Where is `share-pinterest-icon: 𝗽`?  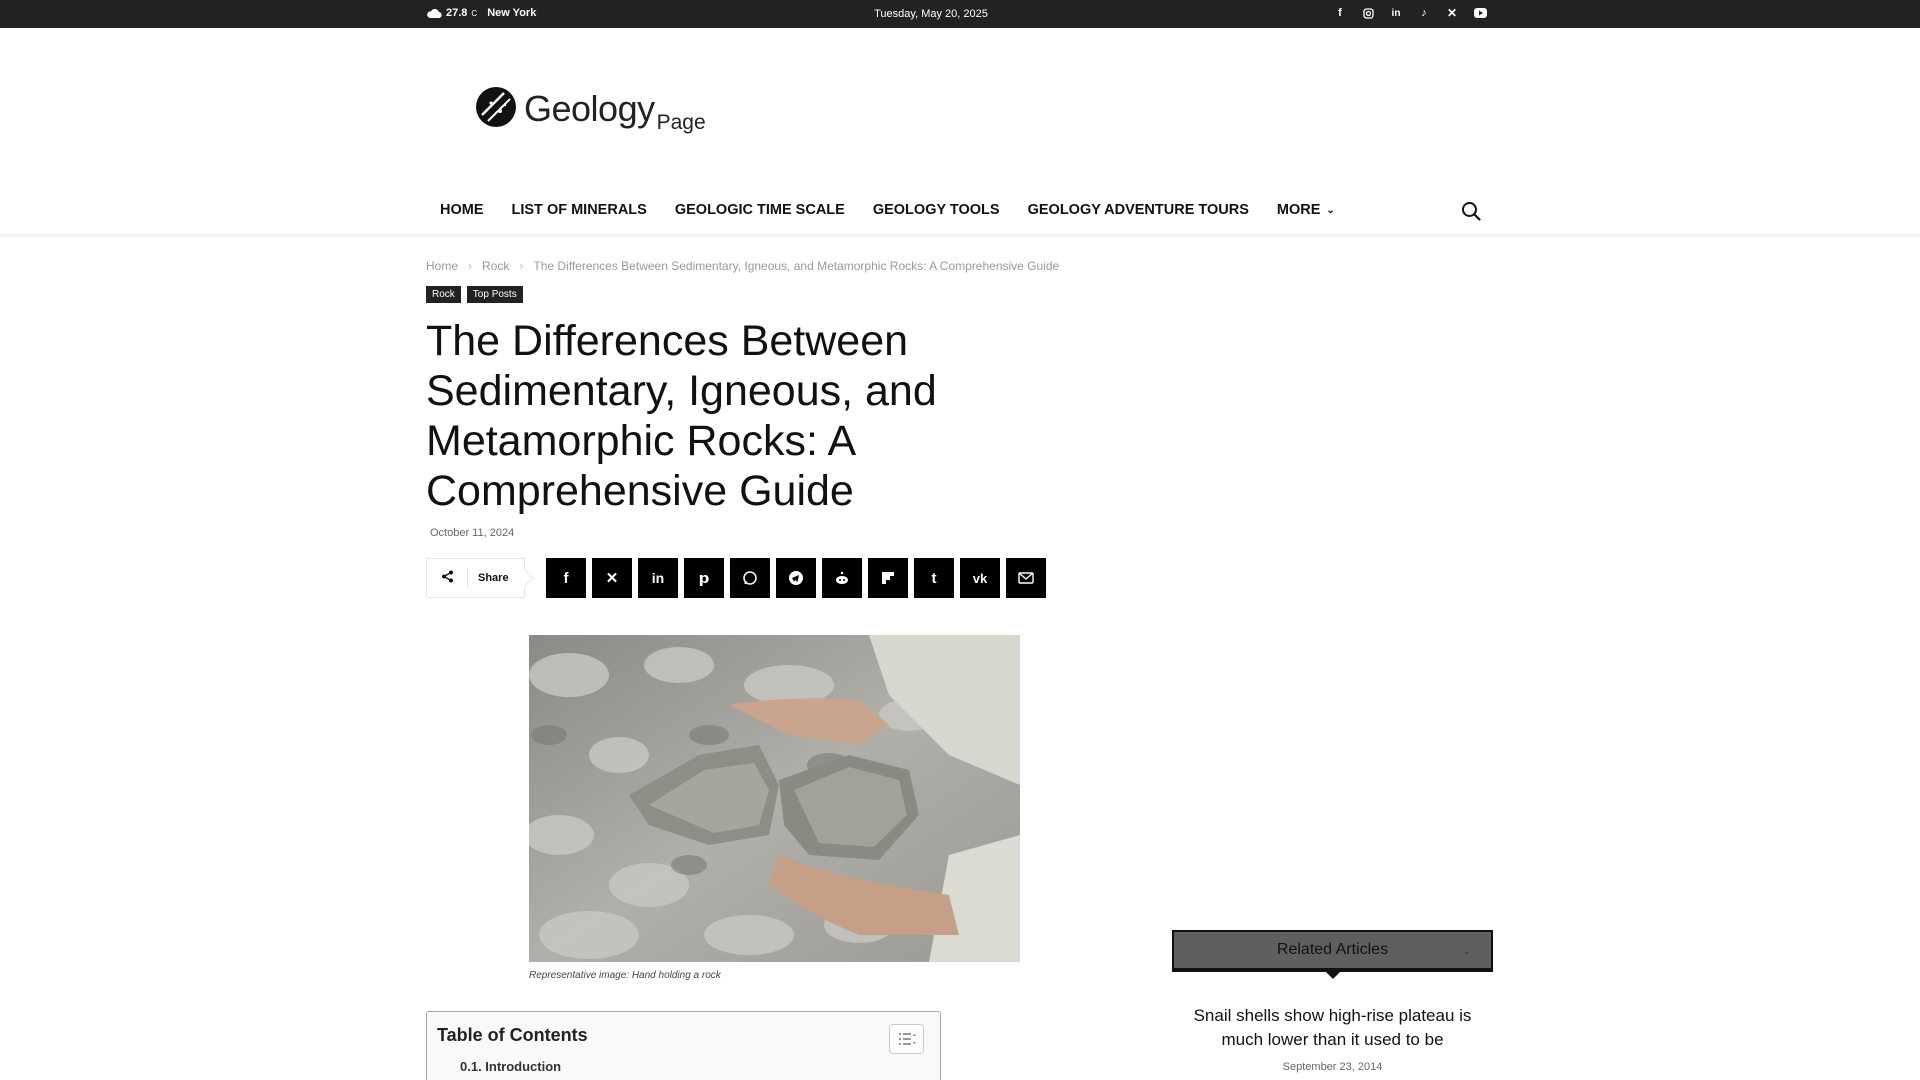
share-pinterest-icon: 𝗽 is located at coordinates (704, 578).